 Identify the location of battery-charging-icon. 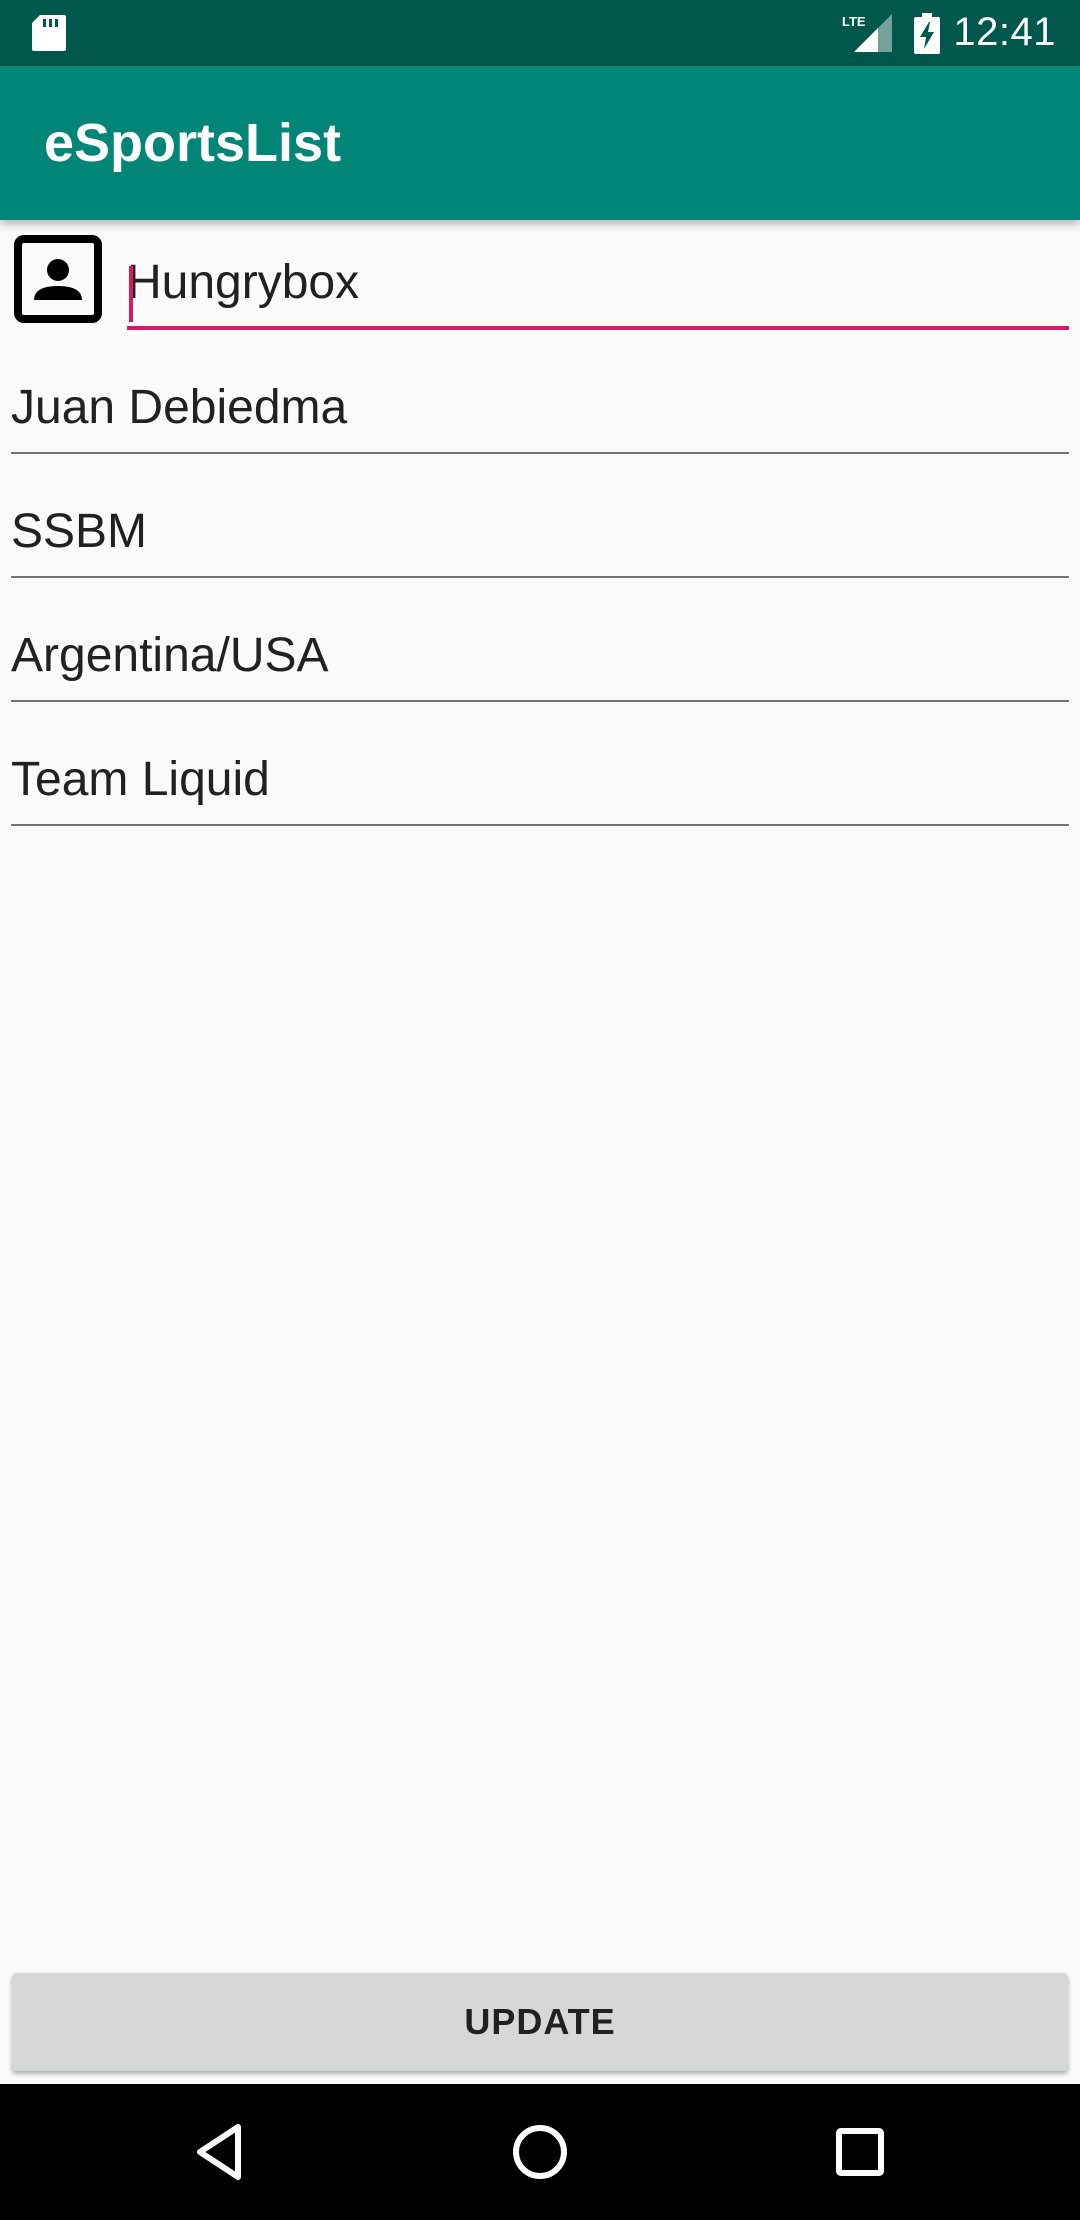
(927, 33).